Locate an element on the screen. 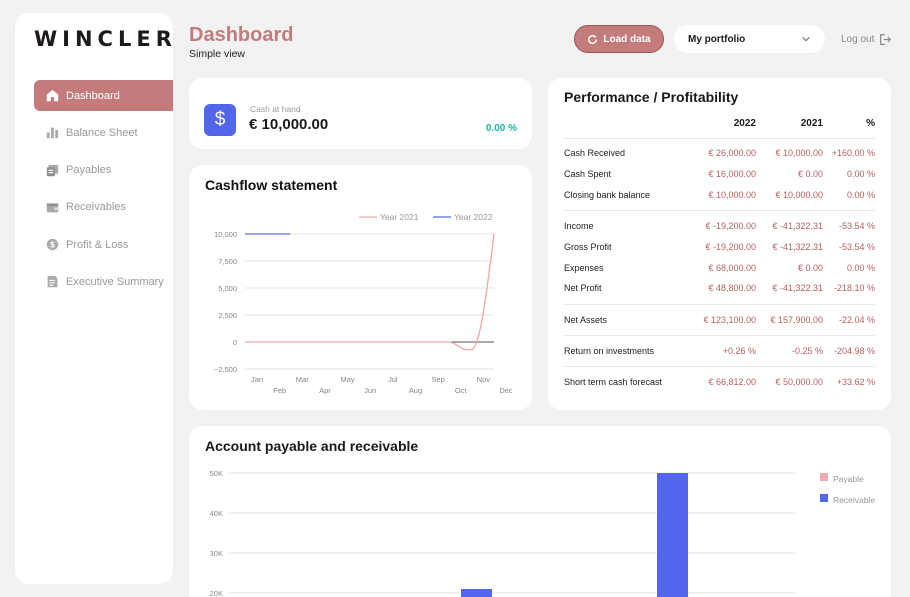 The height and width of the screenshot is (597, 910). sidebar-item-label: Balance Sheet is located at coordinates (102, 132).